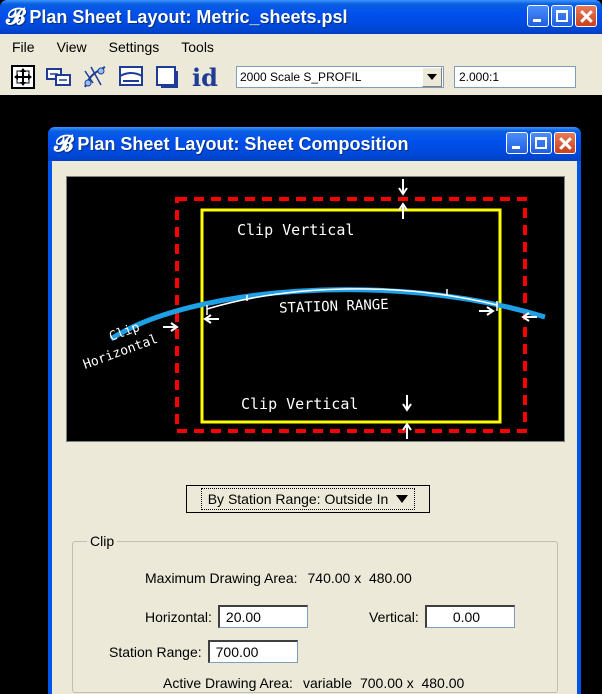 The width and height of the screenshot is (602, 694). I want to click on clip-vertical-bottom-label: Clip Vertical, so click(299, 404).